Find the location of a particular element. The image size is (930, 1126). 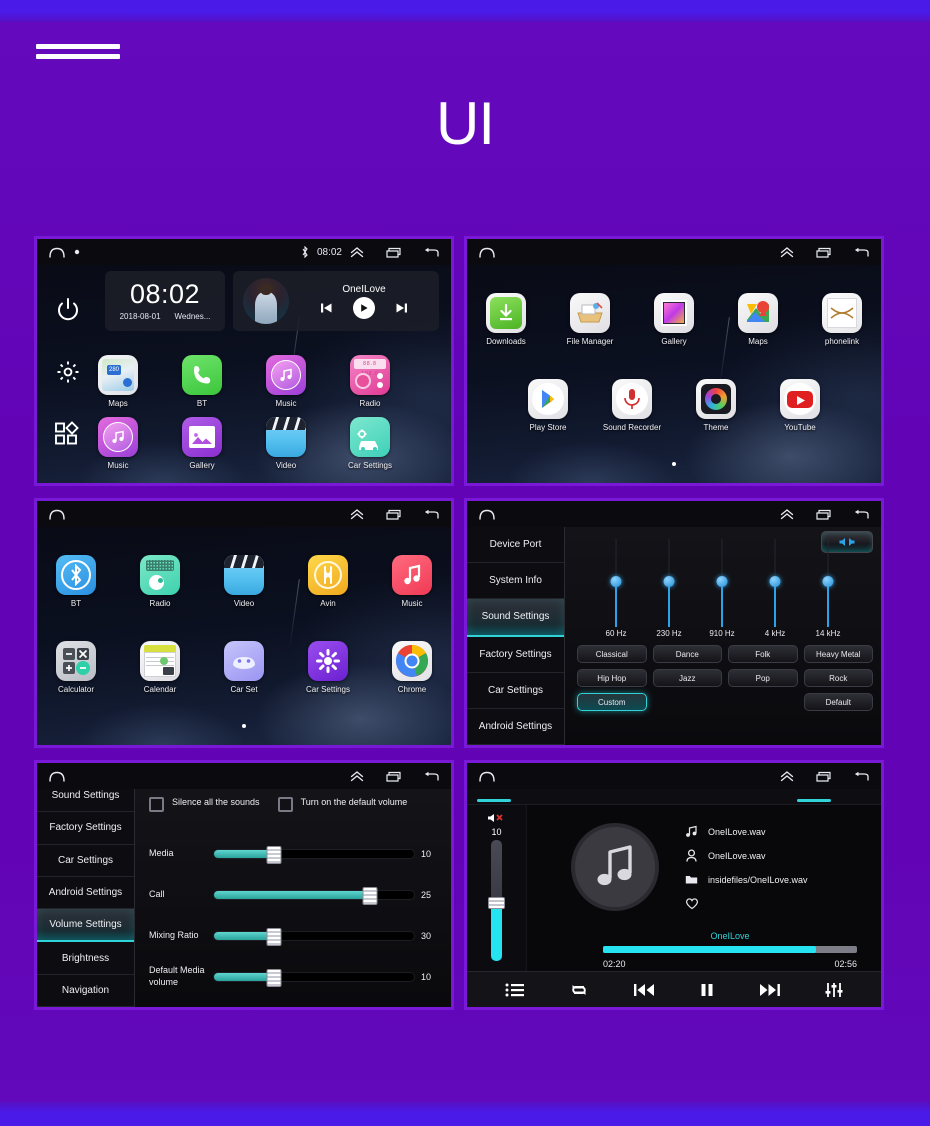

app-tile: Play Store is located at coordinates (548, 405).